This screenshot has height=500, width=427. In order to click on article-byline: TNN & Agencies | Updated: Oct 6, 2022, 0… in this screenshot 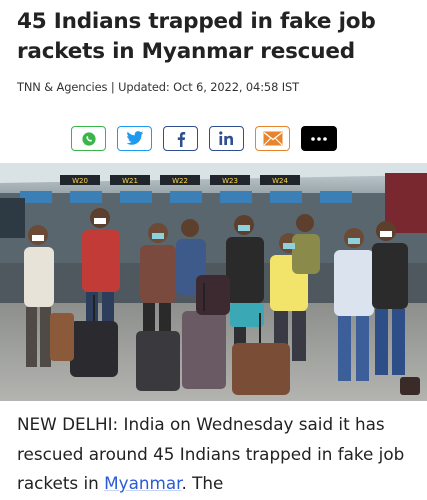, I will do `click(158, 87)`.